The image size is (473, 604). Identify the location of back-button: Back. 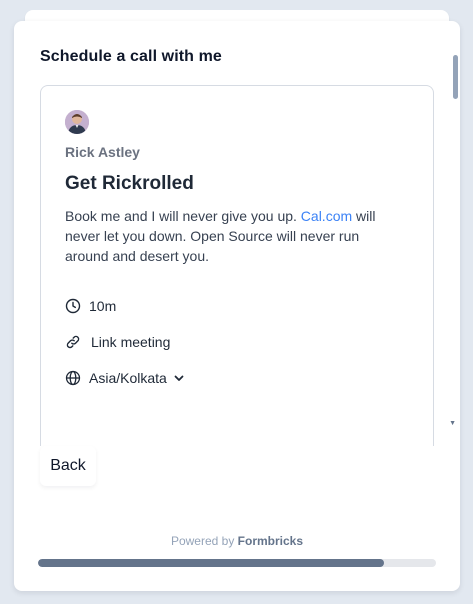
(68, 466).